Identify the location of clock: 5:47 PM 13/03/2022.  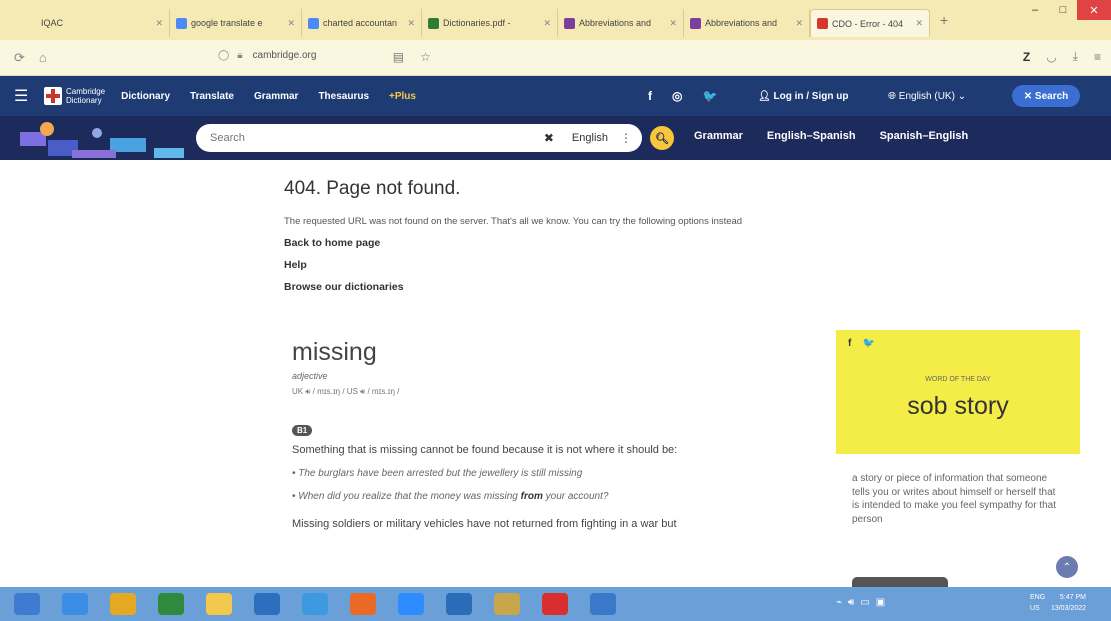
(1056, 603).